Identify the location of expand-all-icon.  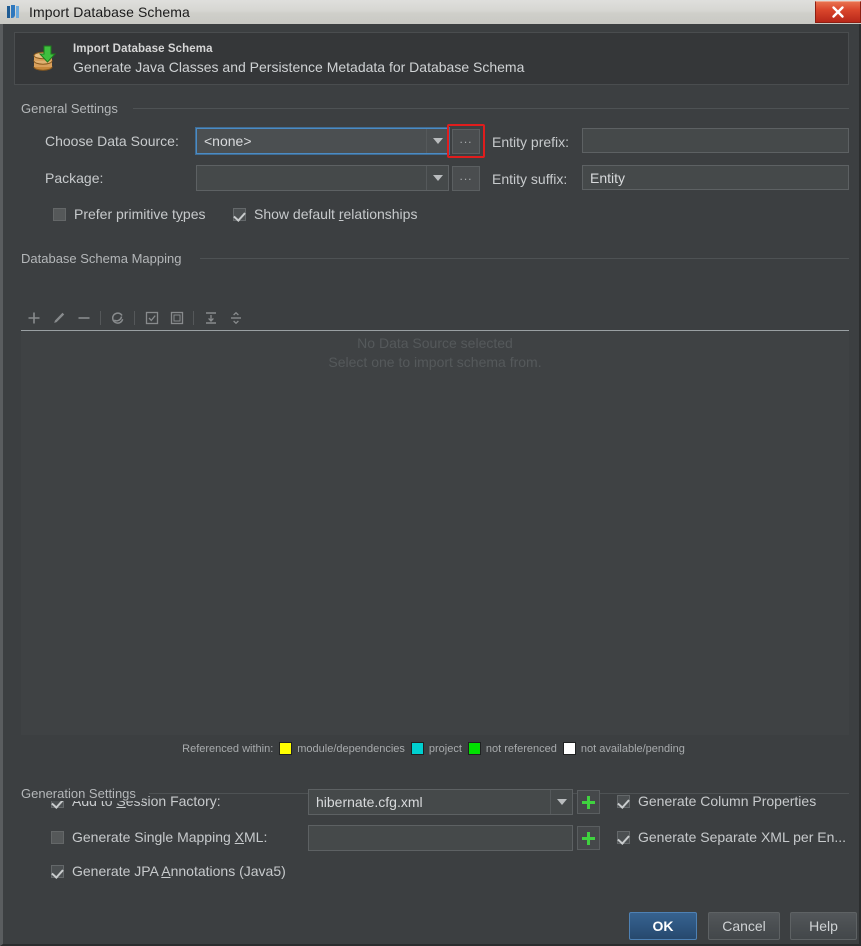
(210, 317).